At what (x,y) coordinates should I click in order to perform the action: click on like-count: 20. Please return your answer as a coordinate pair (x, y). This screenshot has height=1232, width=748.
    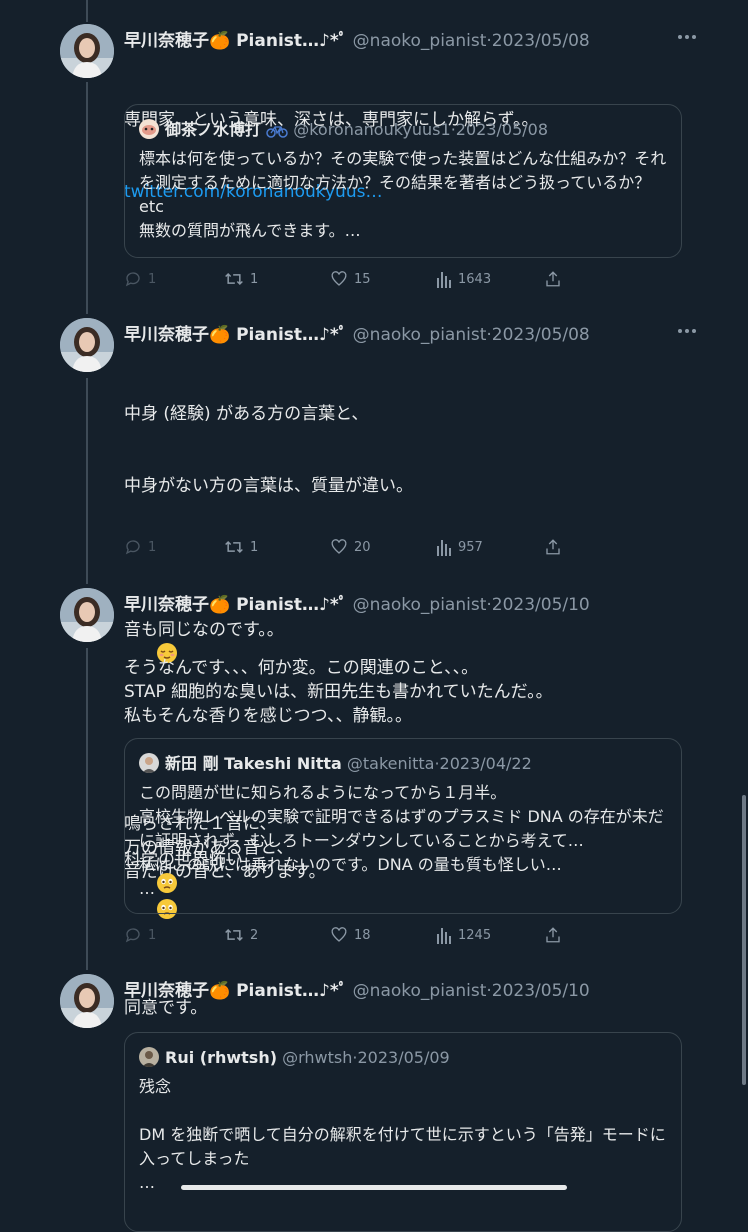
    Looking at the image, I should click on (362, 547).